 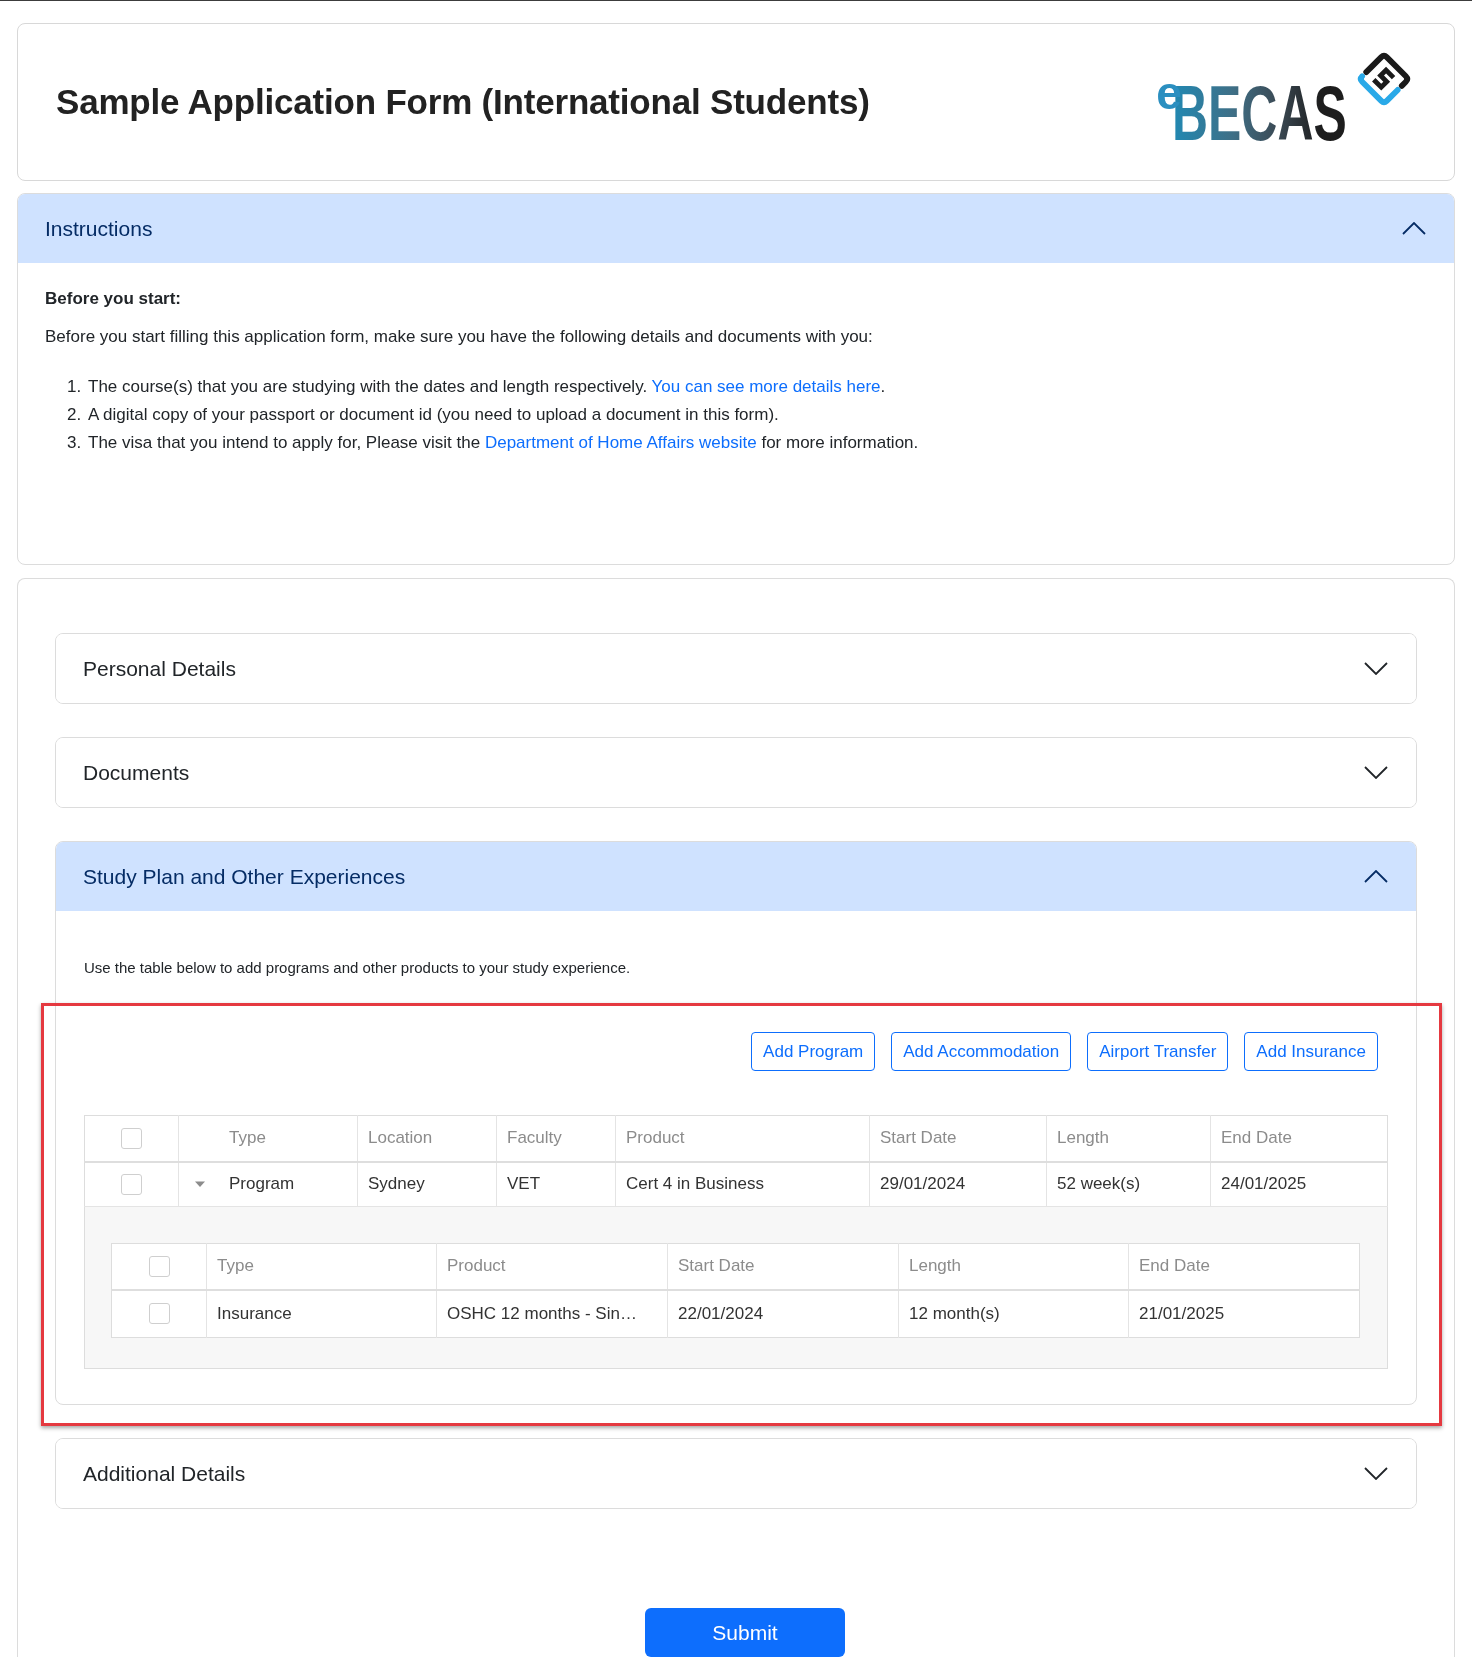 I want to click on table-cell: Program, so click(x=262, y=1184).